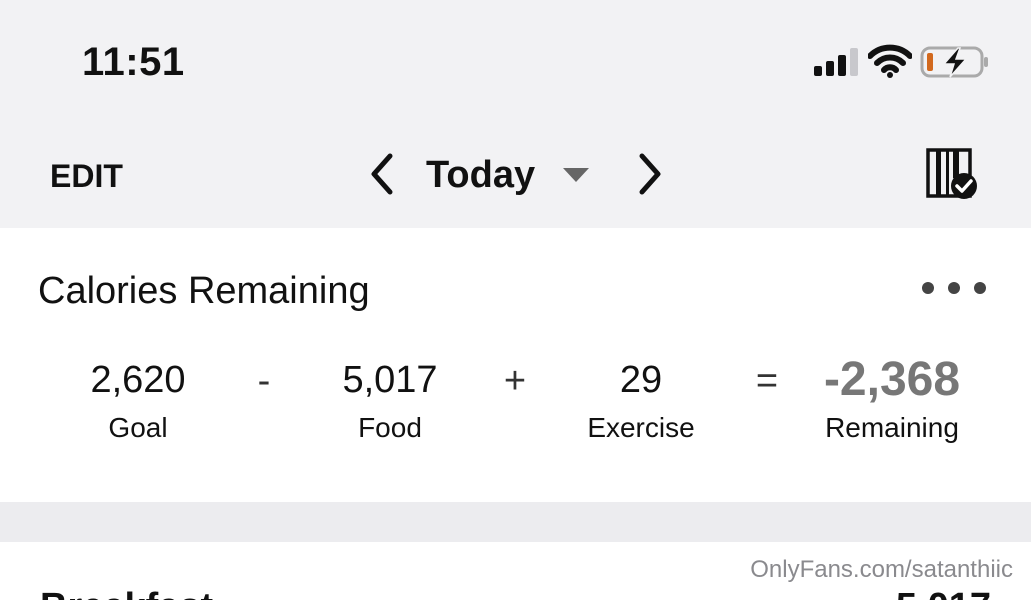 Image resolution: width=1031 pixels, height=600 pixels. I want to click on equals-operator: =, so click(767, 381).